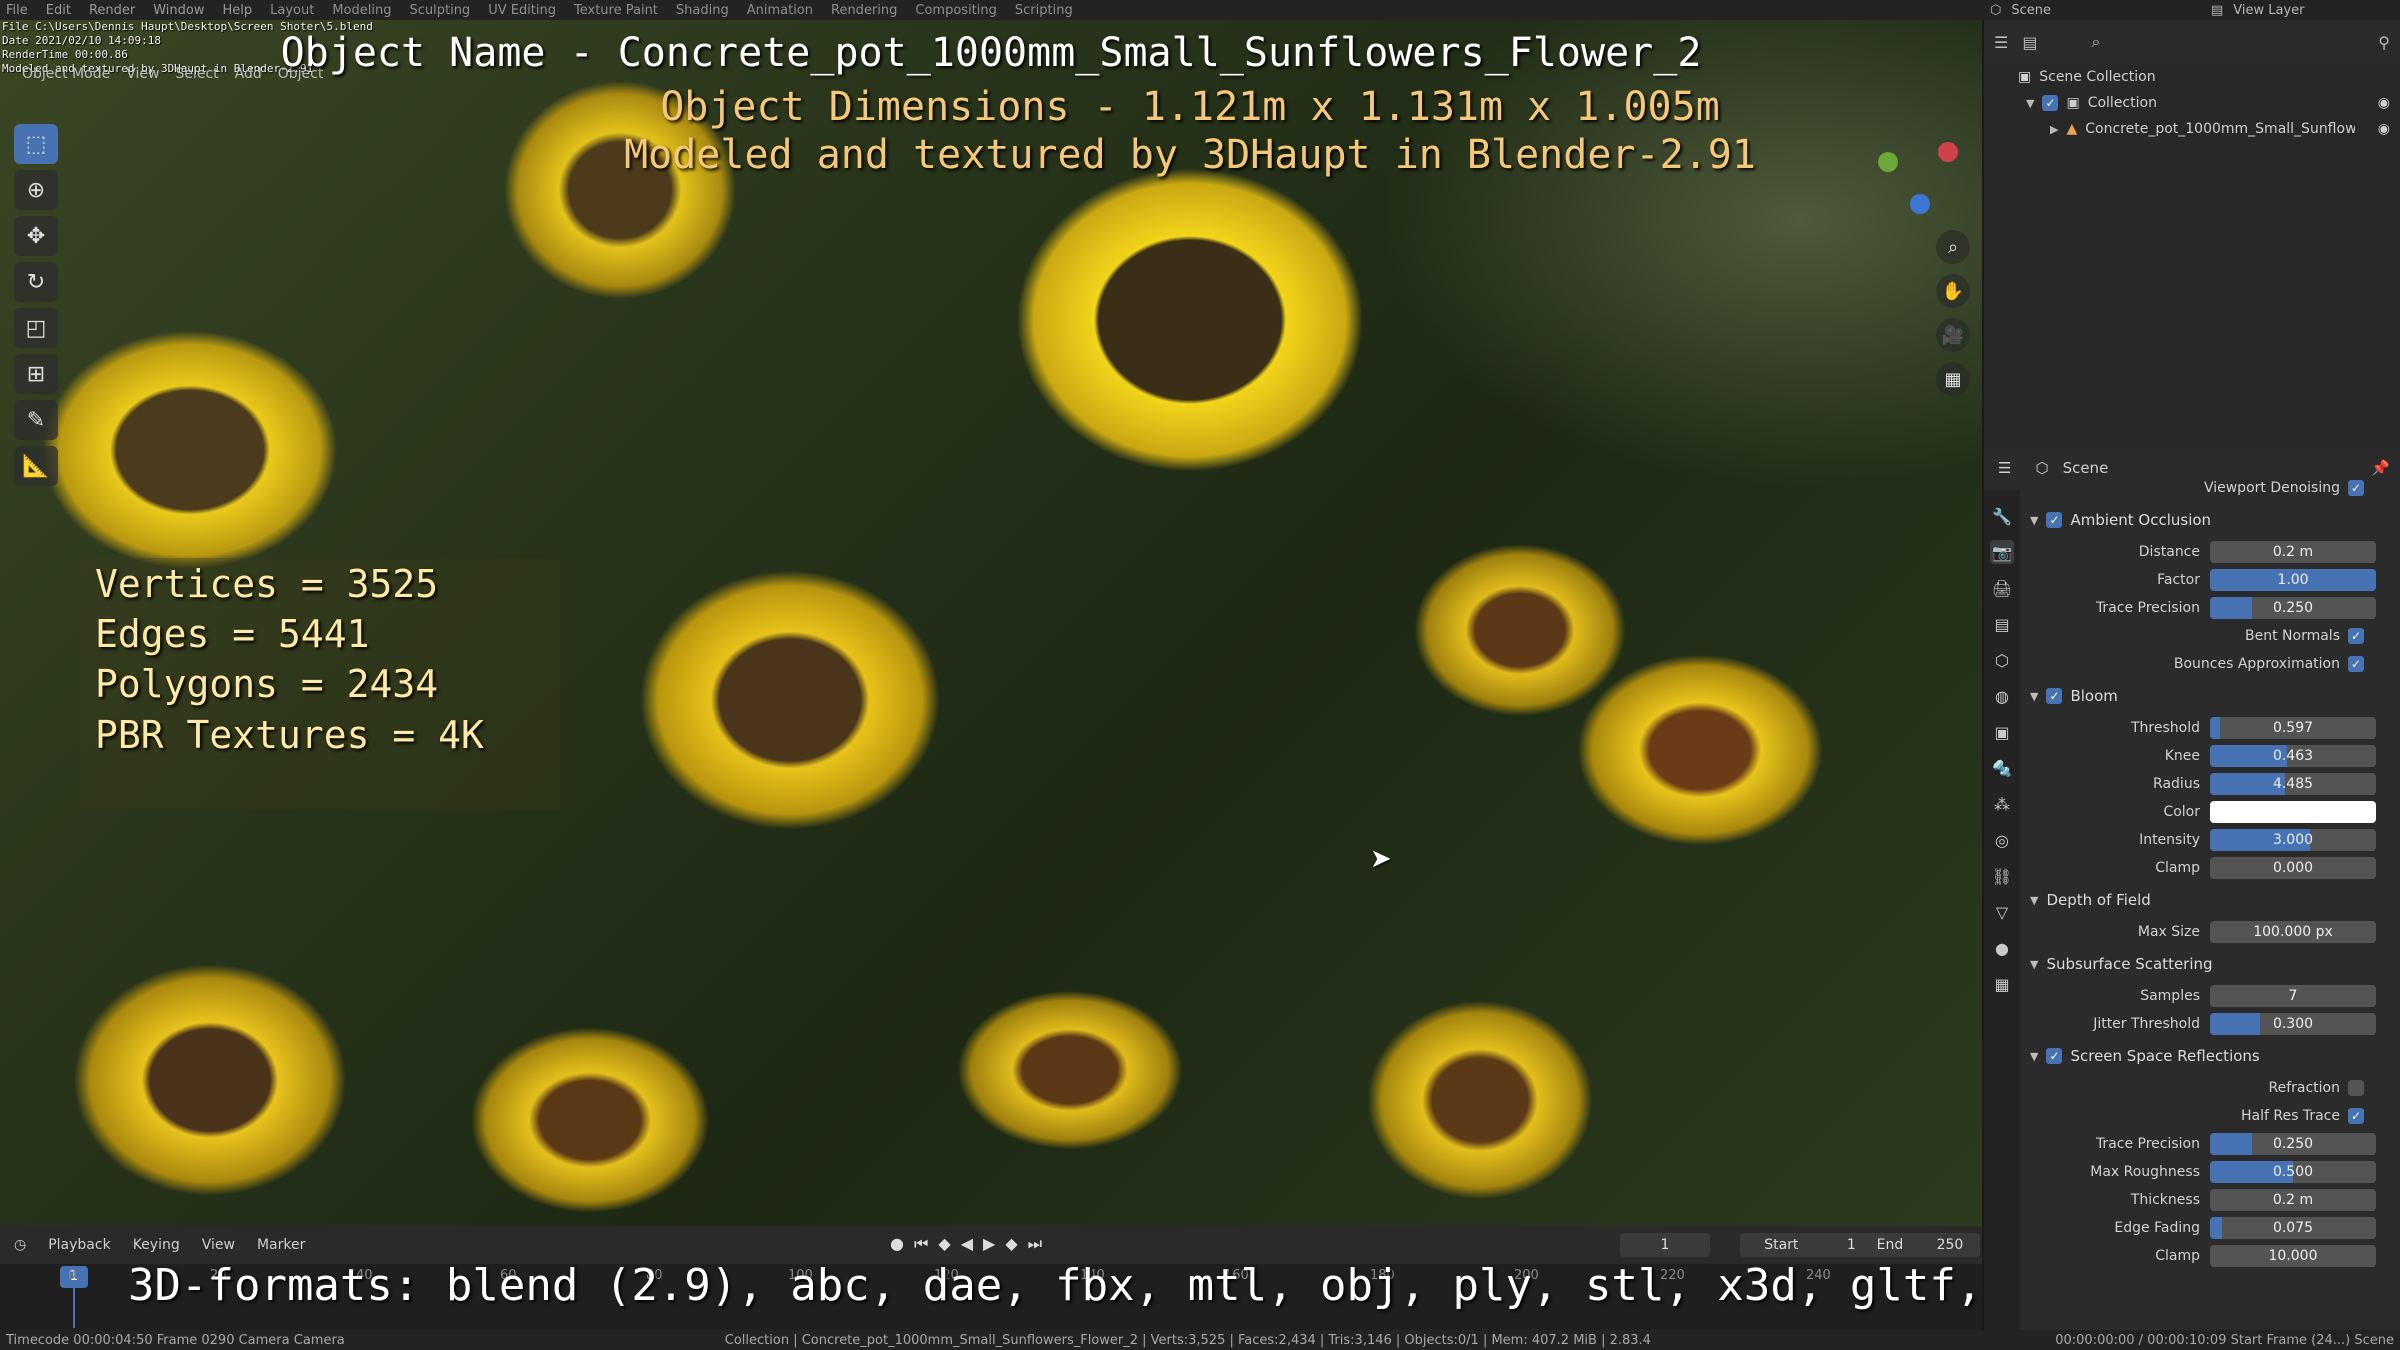 The width and height of the screenshot is (2400, 1350). What do you see at coordinates (2293, 840) in the screenshot?
I see `bloom-intensity-slider: 3.000` at bounding box center [2293, 840].